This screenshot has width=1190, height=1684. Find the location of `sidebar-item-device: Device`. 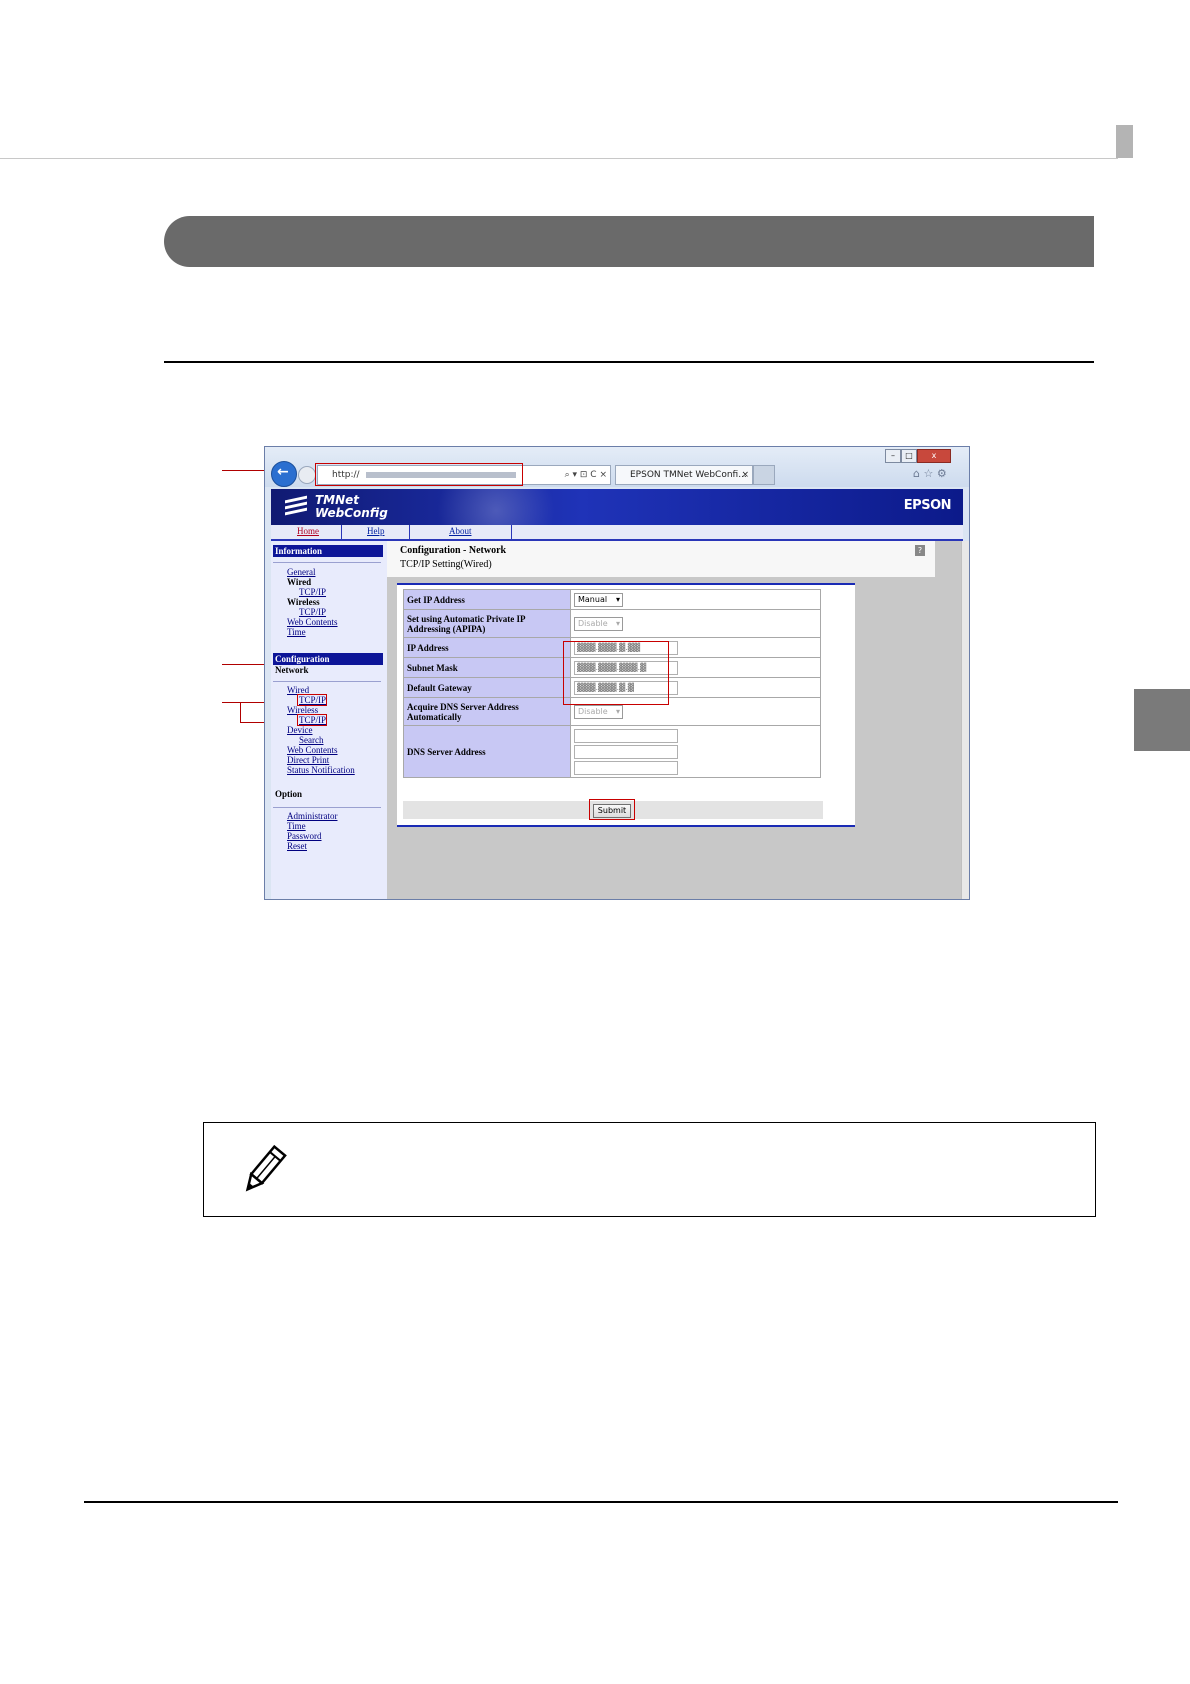

sidebar-item-device: Device is located at coordinates (299, 730).